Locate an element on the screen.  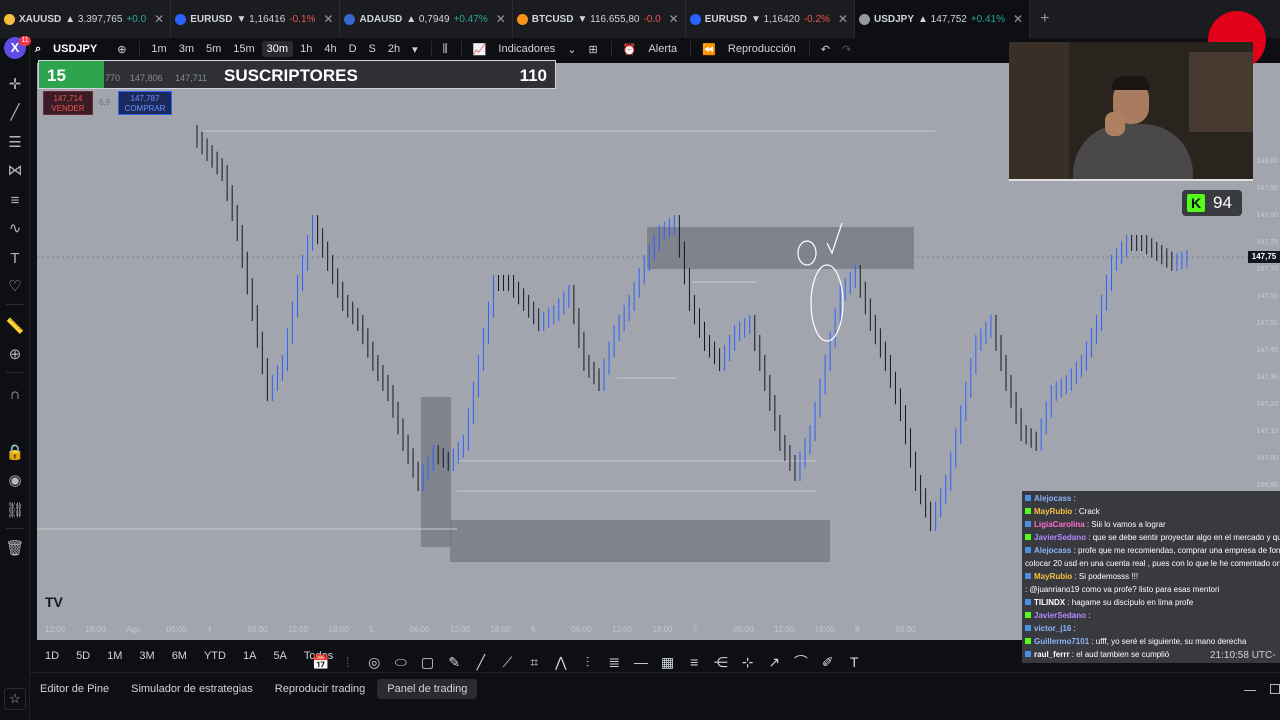
interval-15m: 15m is located at coordinates (243, 49).